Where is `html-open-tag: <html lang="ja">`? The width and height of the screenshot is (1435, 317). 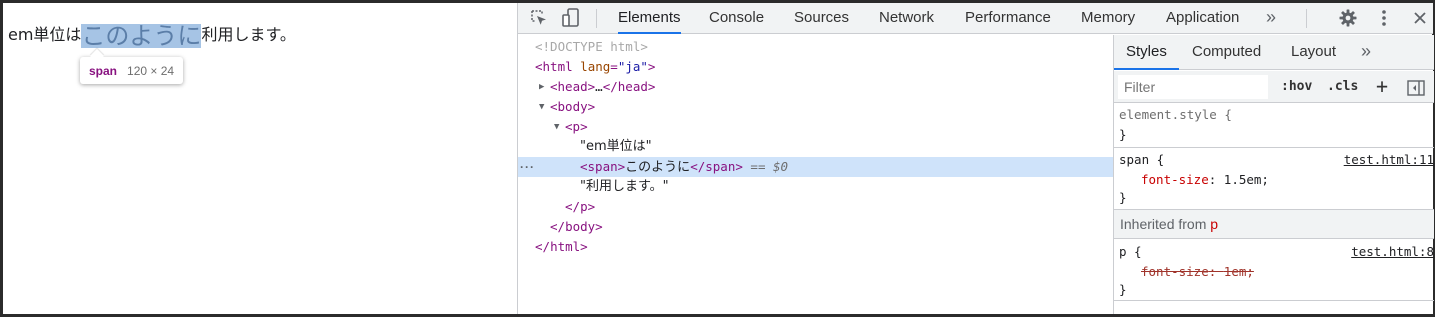
html-open-tag: <html lang="ja"> is located at coordinates (595, 66).